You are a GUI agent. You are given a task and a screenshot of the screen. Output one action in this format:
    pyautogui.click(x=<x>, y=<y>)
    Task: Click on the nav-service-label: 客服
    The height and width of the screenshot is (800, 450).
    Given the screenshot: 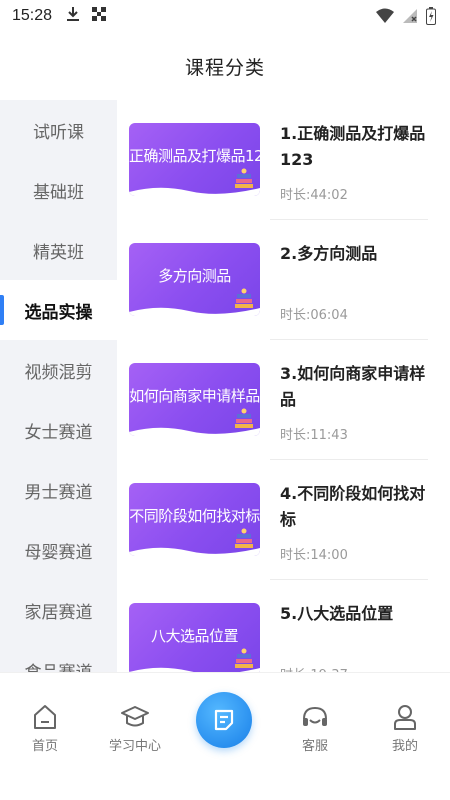 What is the action you would take?
    pyautogui.click(x=314, y=746)
    